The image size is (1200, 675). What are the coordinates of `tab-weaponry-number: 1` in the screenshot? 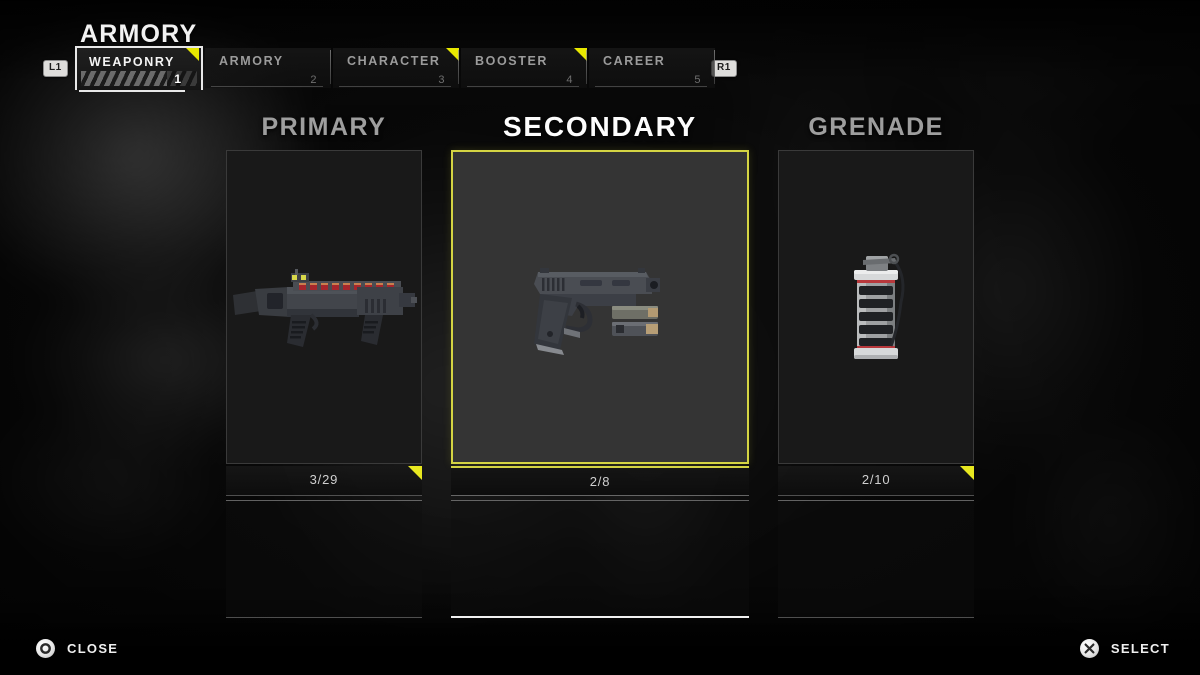 It's located at (177, 79).